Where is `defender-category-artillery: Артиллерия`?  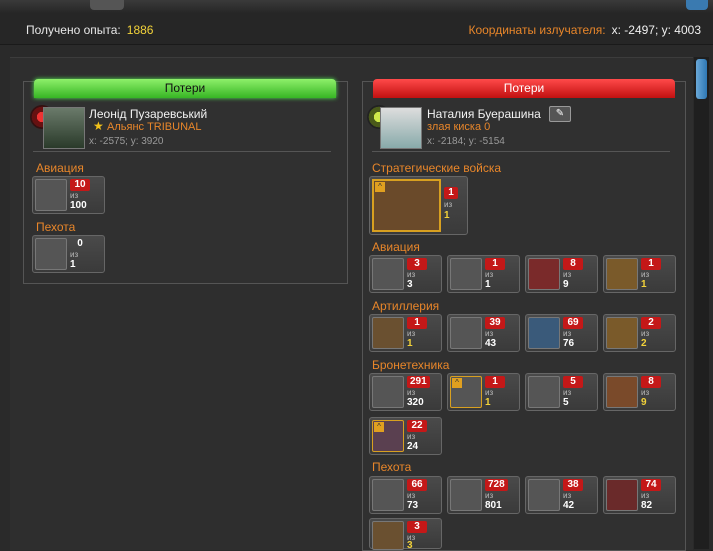 defender-category-artillery: Артиллерия is located at coordinates (406, 306).